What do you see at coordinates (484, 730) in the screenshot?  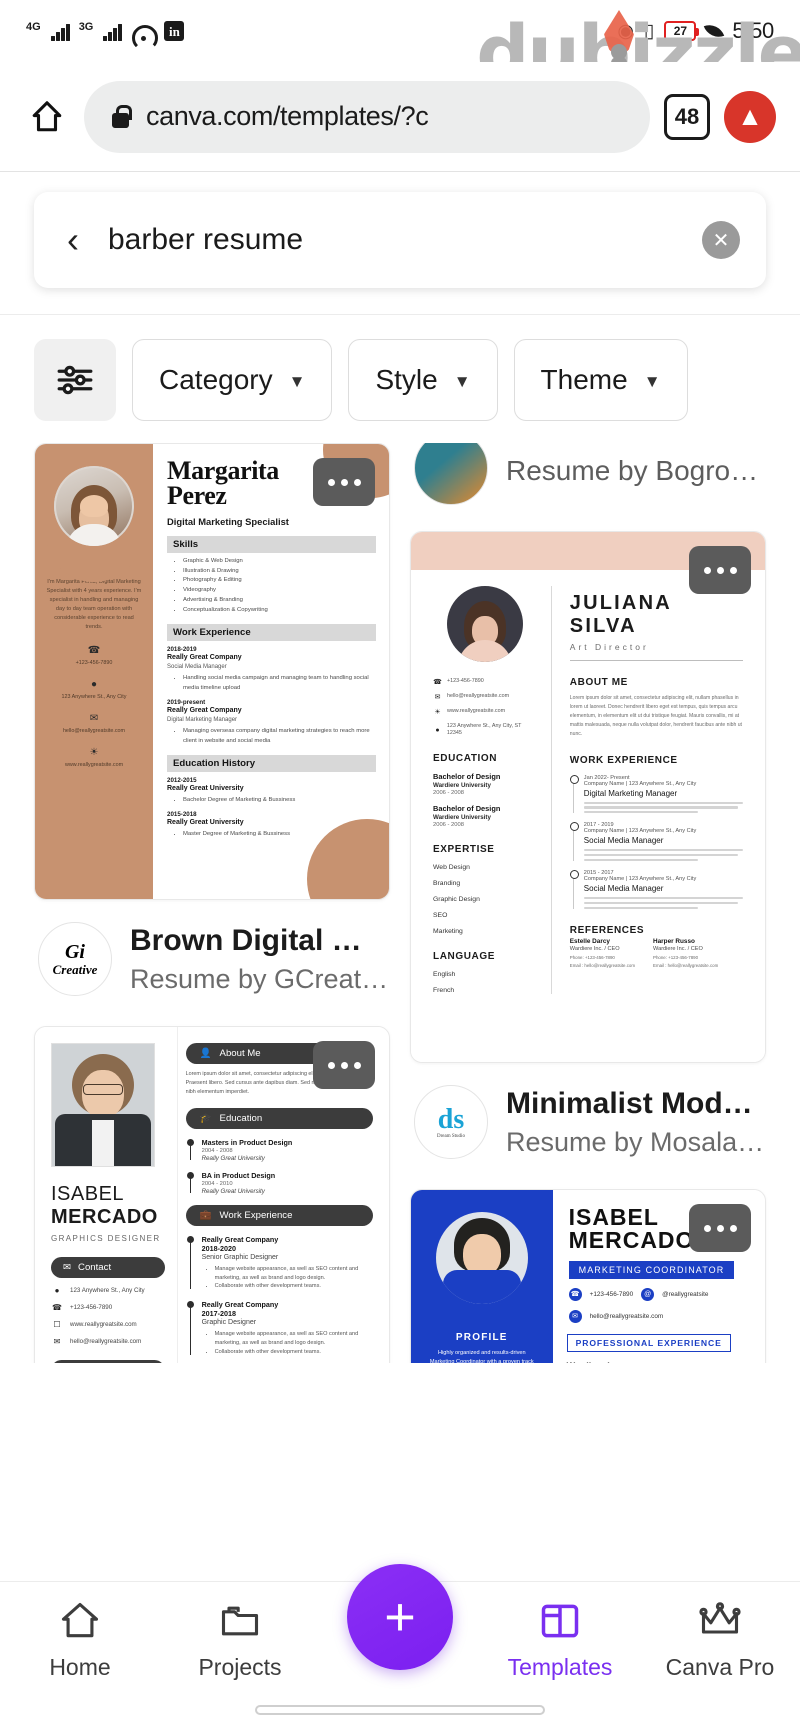 I see `contact-address: 123 Anywhere St., Any City, ST 12345` at bounding box center [484, 730].